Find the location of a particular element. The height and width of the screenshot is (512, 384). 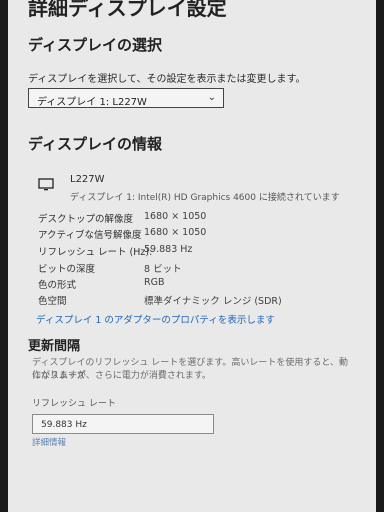

select-display-heading: ディスプレイの選択 is located at coordinates (95, 45).